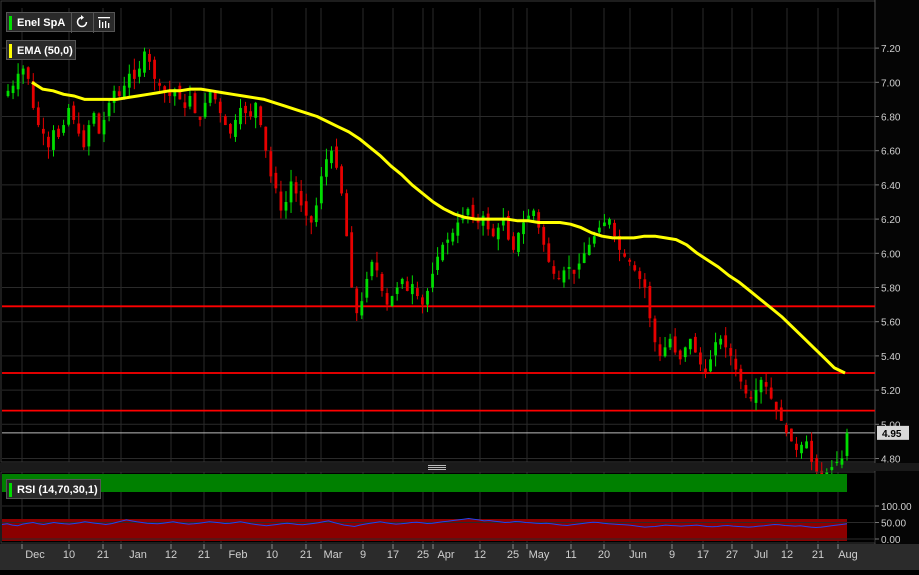 The width and height of the screenshot is (919, 575). Describe the element at coordinates (104, 23) in the screenshot. I see `chart-settings-button` at that location.